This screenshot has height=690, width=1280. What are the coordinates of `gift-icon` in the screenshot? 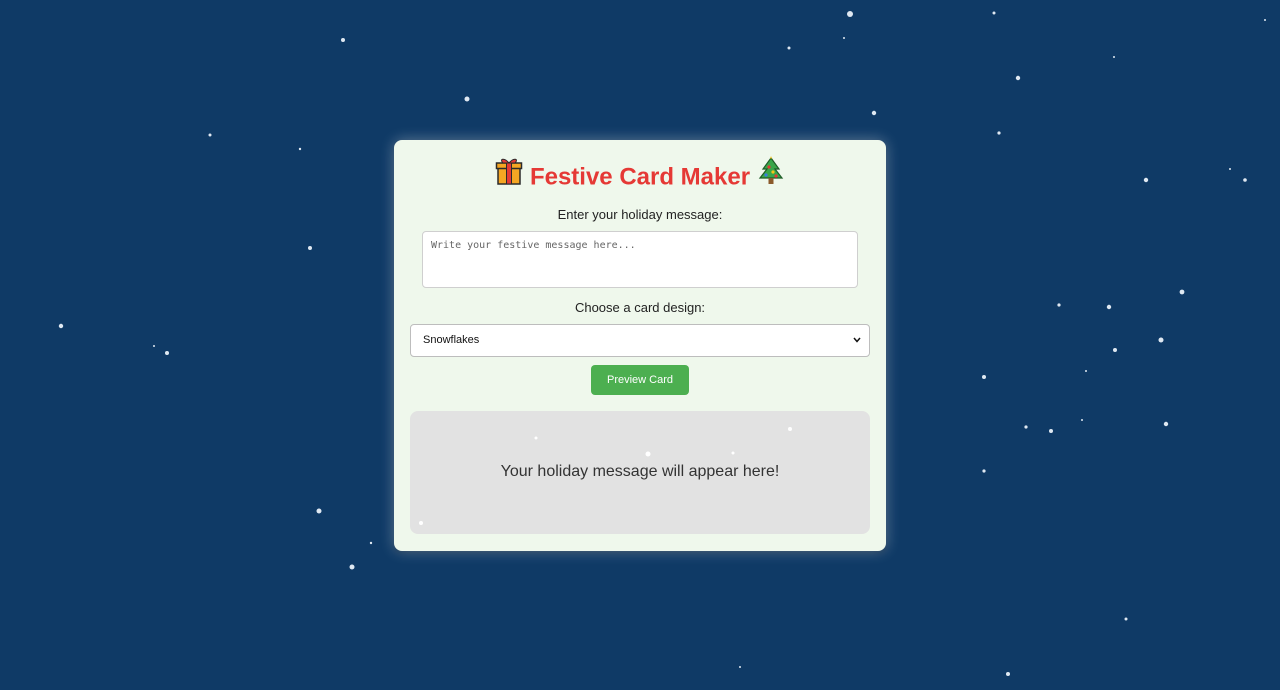 It's located at (509, 176).